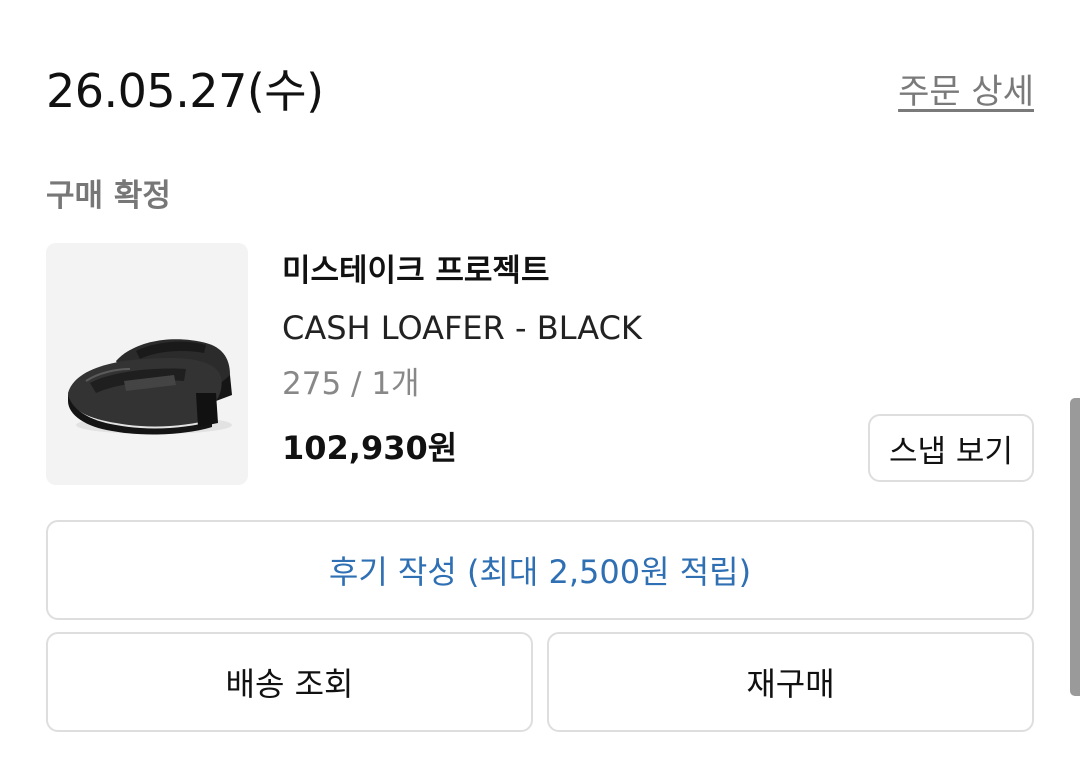  I want to click on loafer-shoe-image, so click(147, 364).